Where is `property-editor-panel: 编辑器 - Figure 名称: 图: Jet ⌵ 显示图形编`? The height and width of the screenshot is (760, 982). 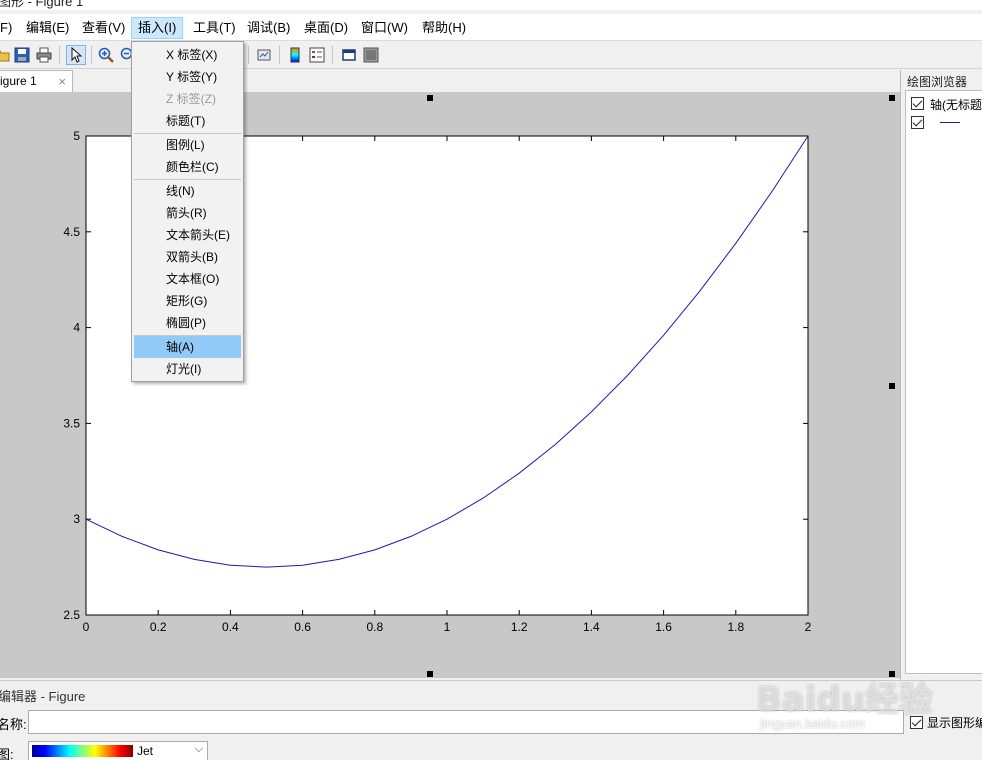 property-editor-panel: 编辑器 - Figure 名称: 图: Jet ⌵ 显示图形编 is located at coordinates (491, 720).